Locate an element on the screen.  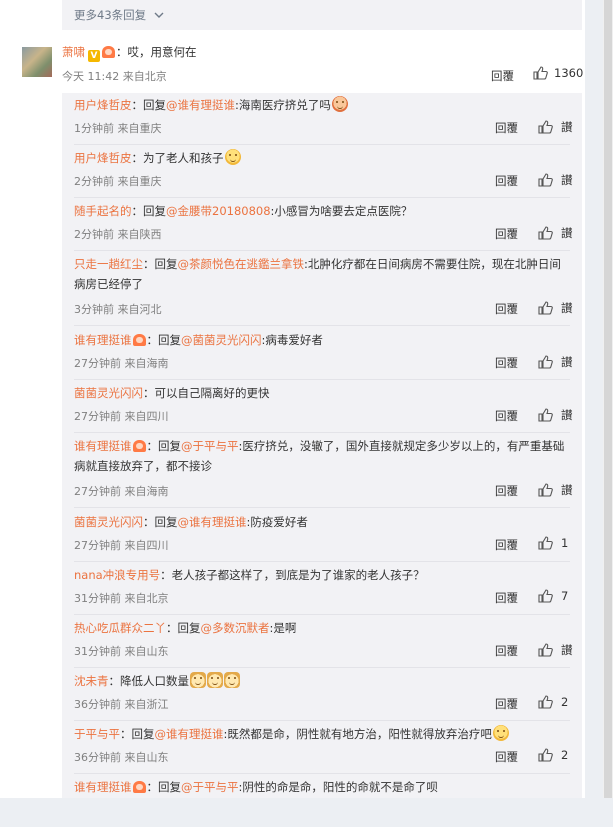
reply-text-line: 沈未青：降低人口数量 is located at coordinates (322, 681).